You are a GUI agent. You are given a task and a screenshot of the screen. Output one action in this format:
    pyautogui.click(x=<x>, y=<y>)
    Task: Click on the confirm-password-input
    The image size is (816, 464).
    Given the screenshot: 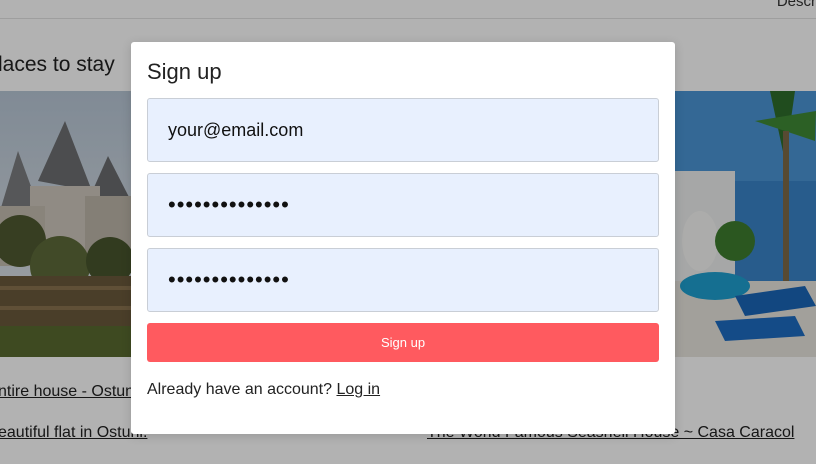 What is the action you would take?
    pyautogui.click(x=403, y=280)
    